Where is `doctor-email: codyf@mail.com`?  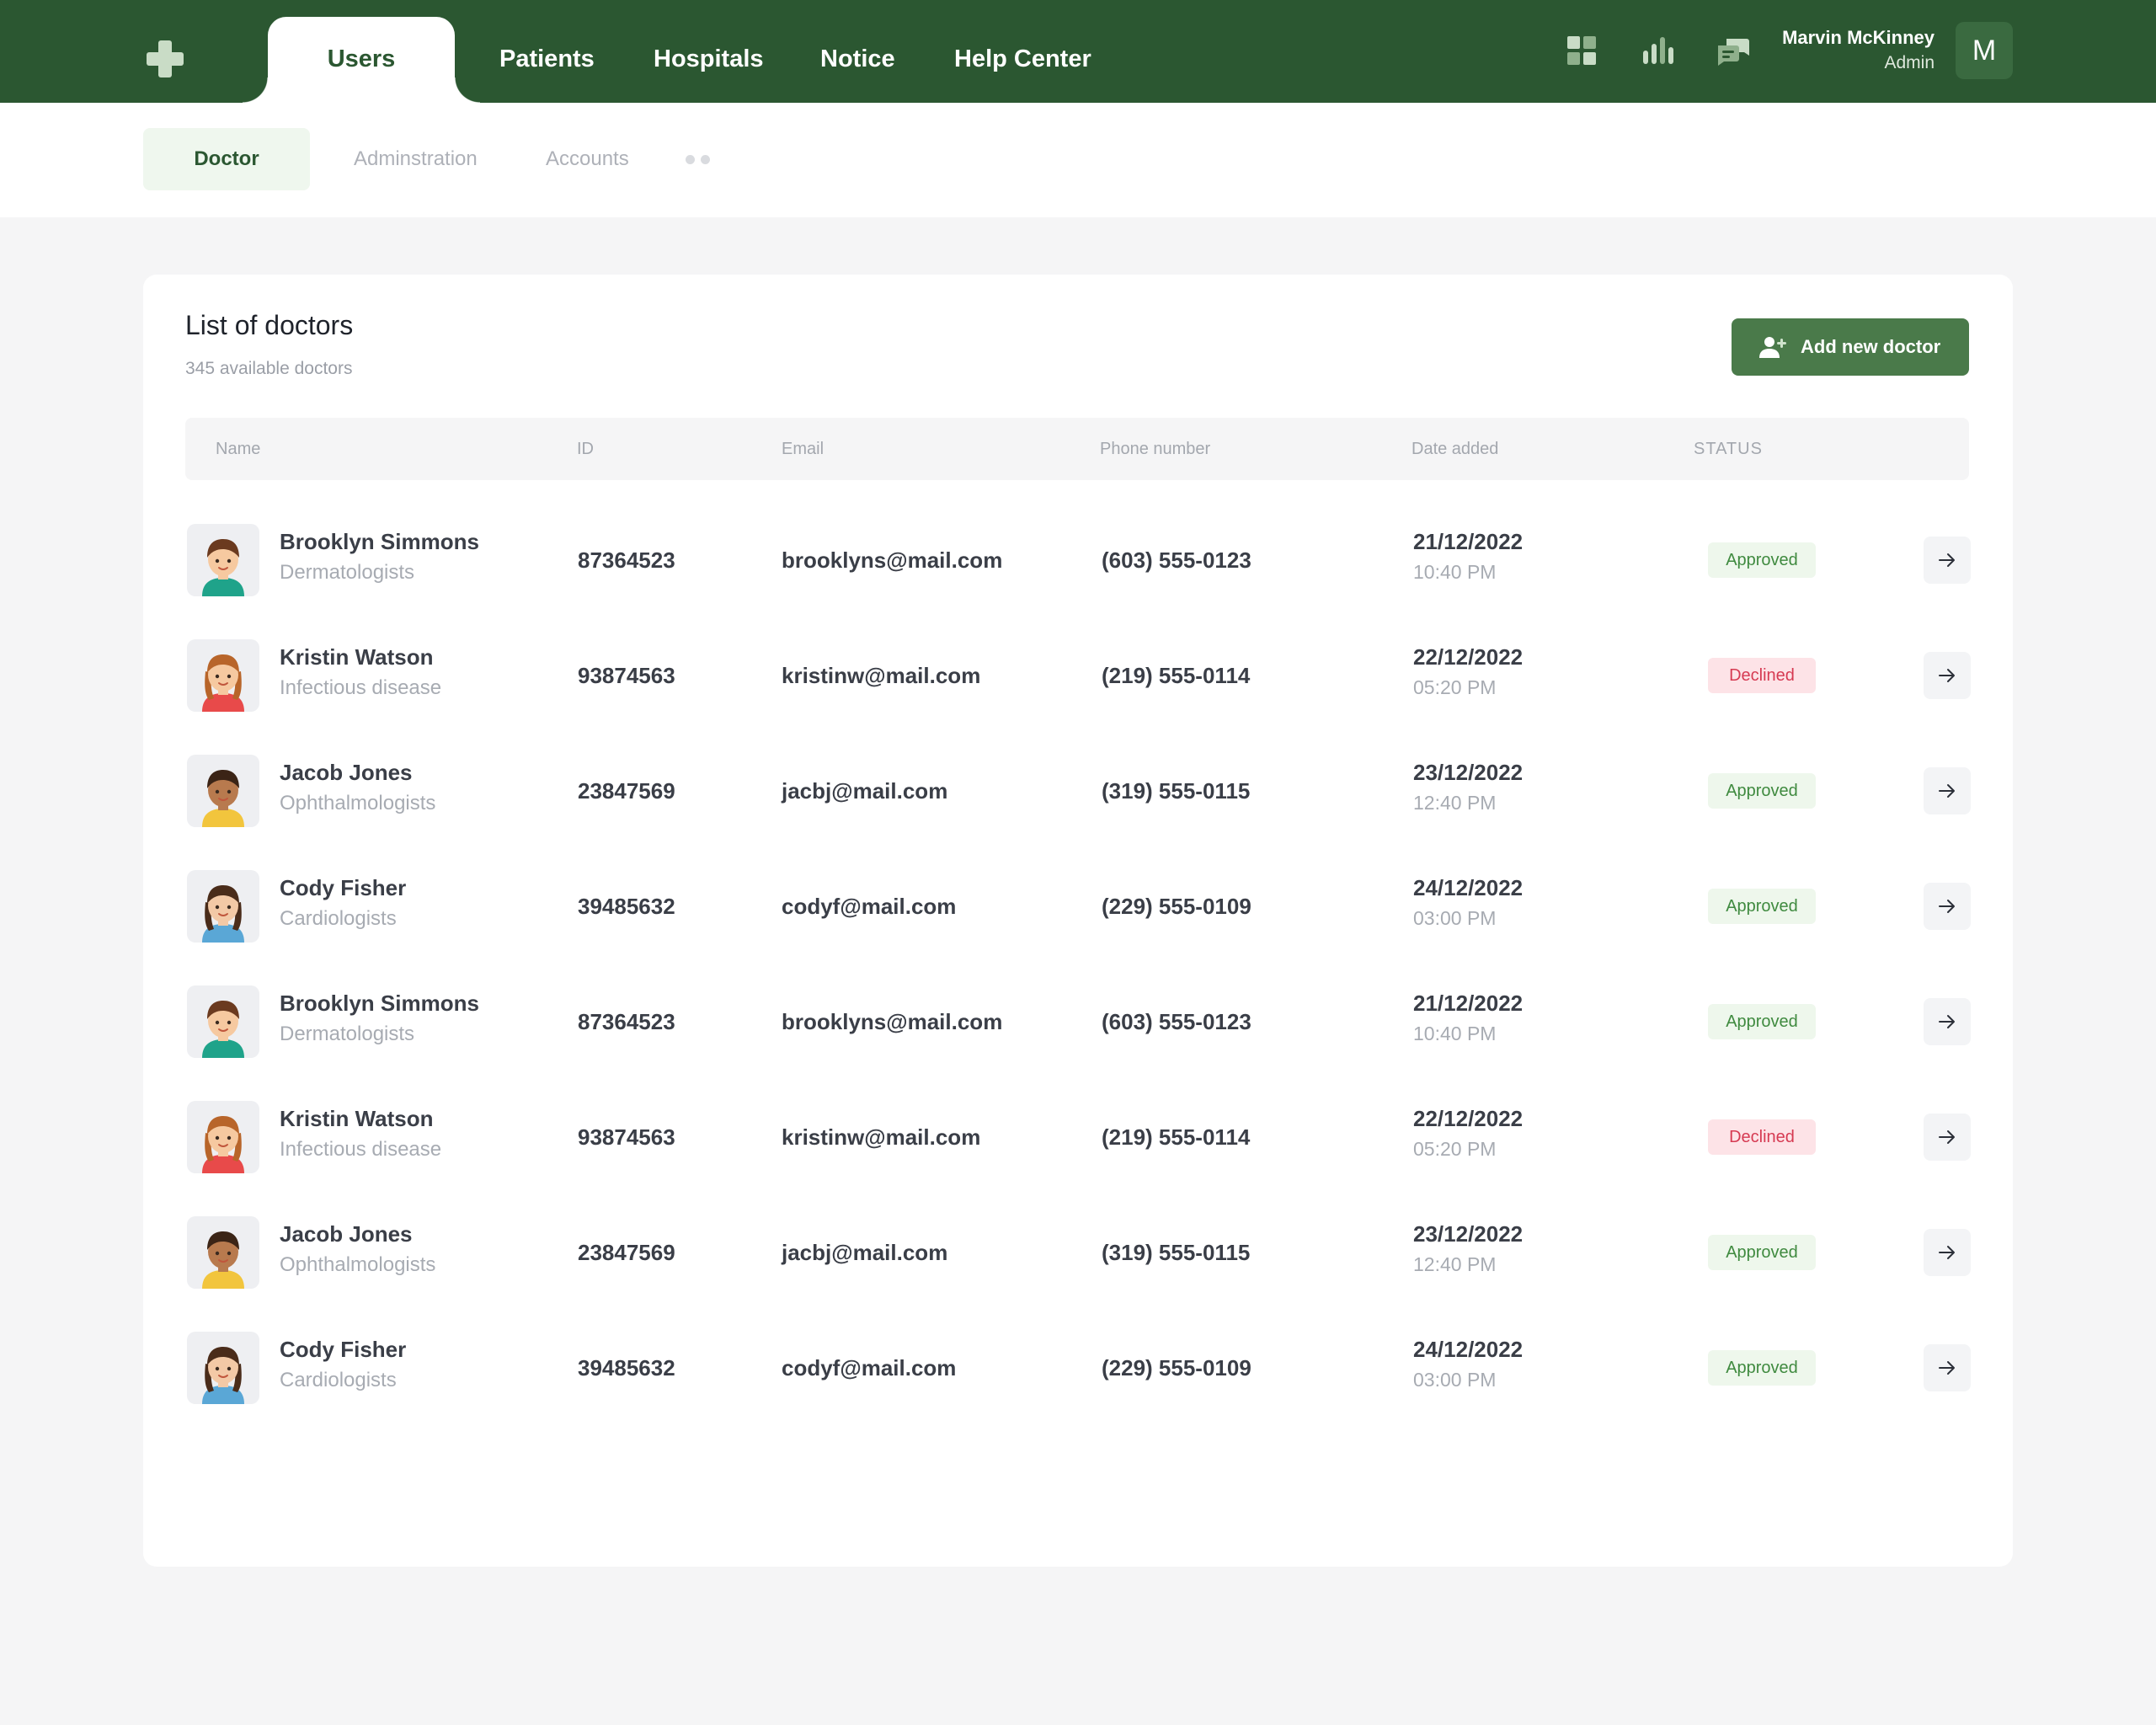 doctor-email: codyf@mail.com is located at coordinates (869, 906).